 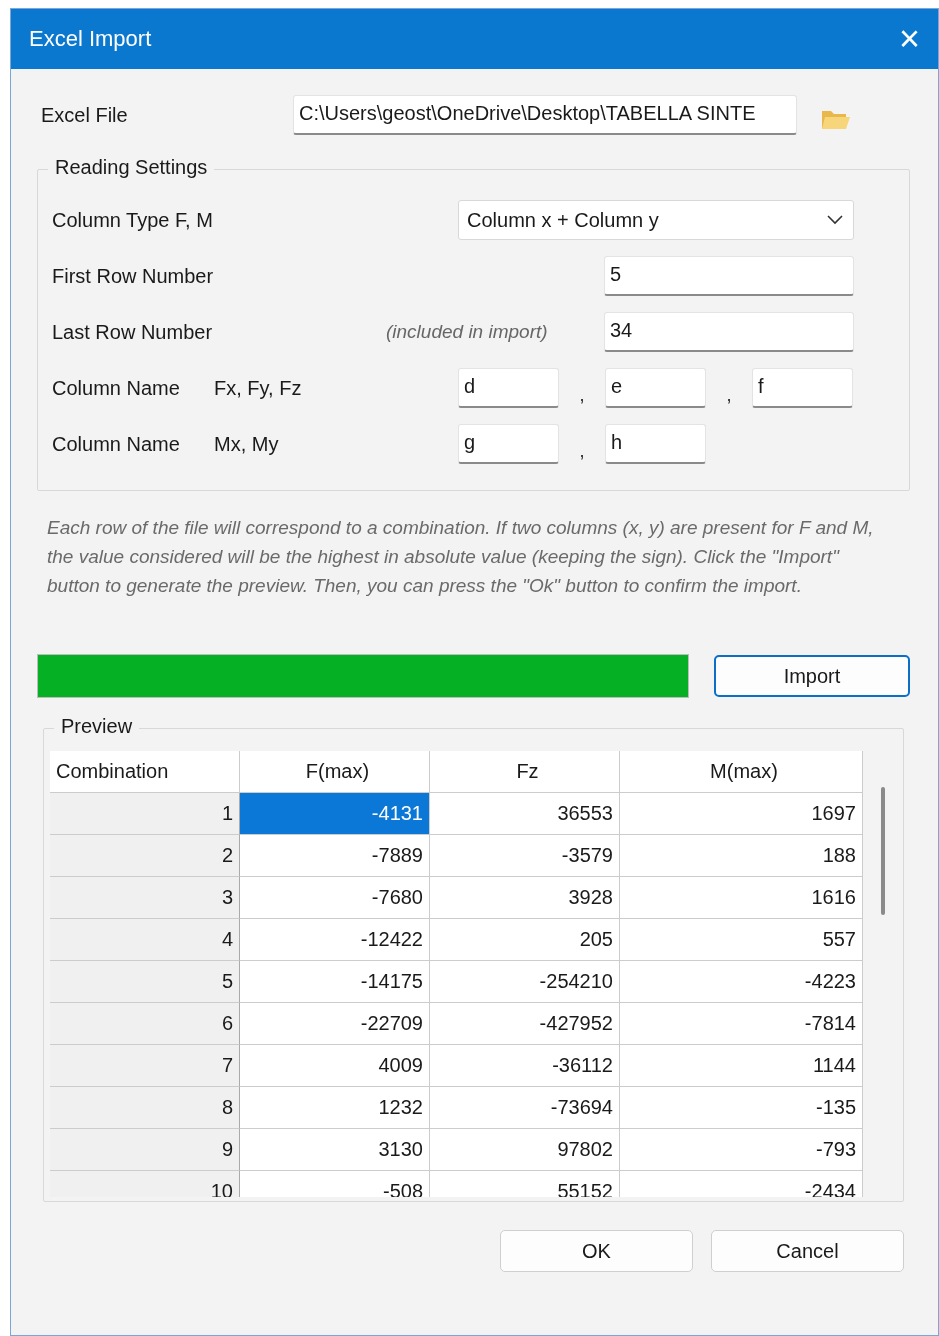 I want to click on last-row-field: 34, so click(x=729, y=332).